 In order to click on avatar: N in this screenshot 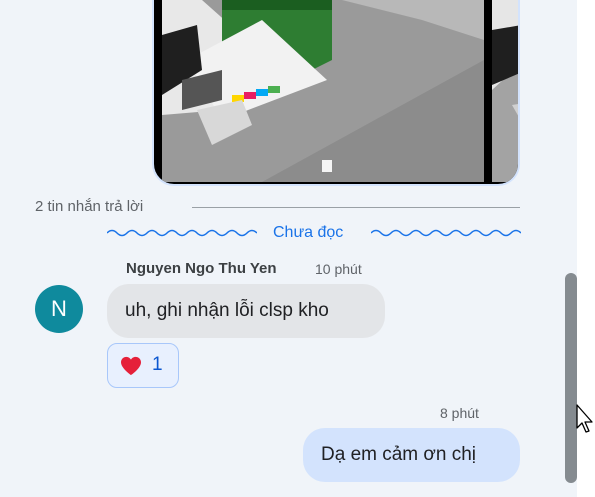, I will do `click(59, 309)`.